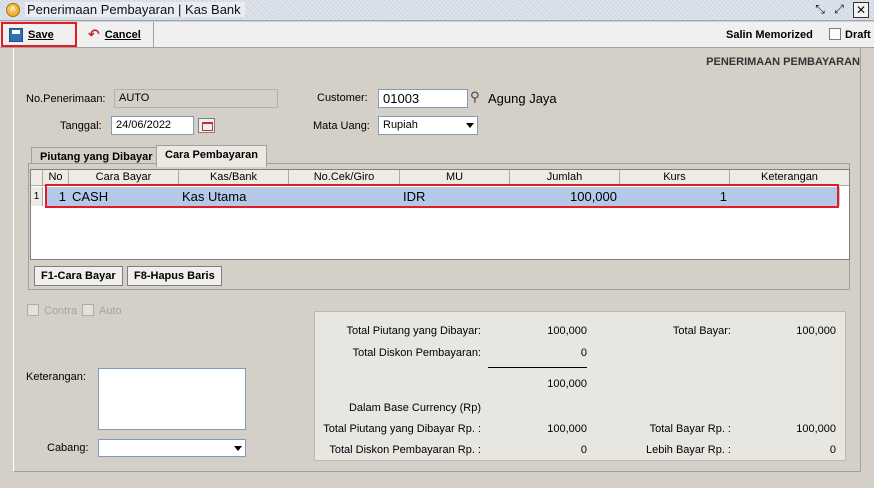 This screenshot has width=874, height=488. I want to click on total-bayar-rp-label: Total Bayar Rp. :, so click(690, 429).